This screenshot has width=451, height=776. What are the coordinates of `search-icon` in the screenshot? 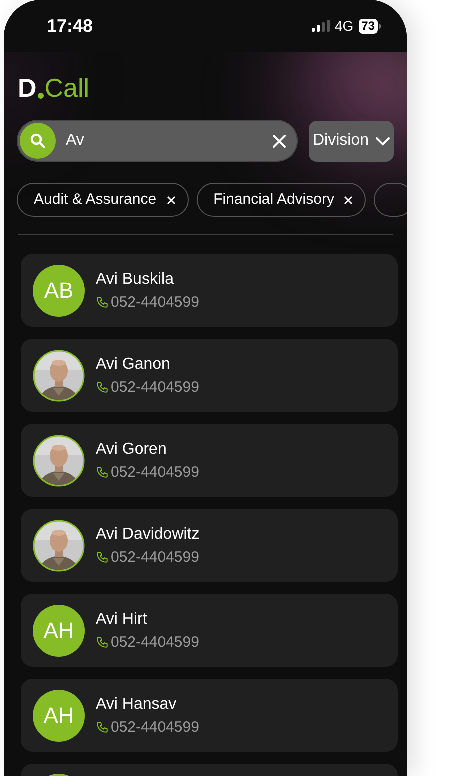 It's located at (38, 141).